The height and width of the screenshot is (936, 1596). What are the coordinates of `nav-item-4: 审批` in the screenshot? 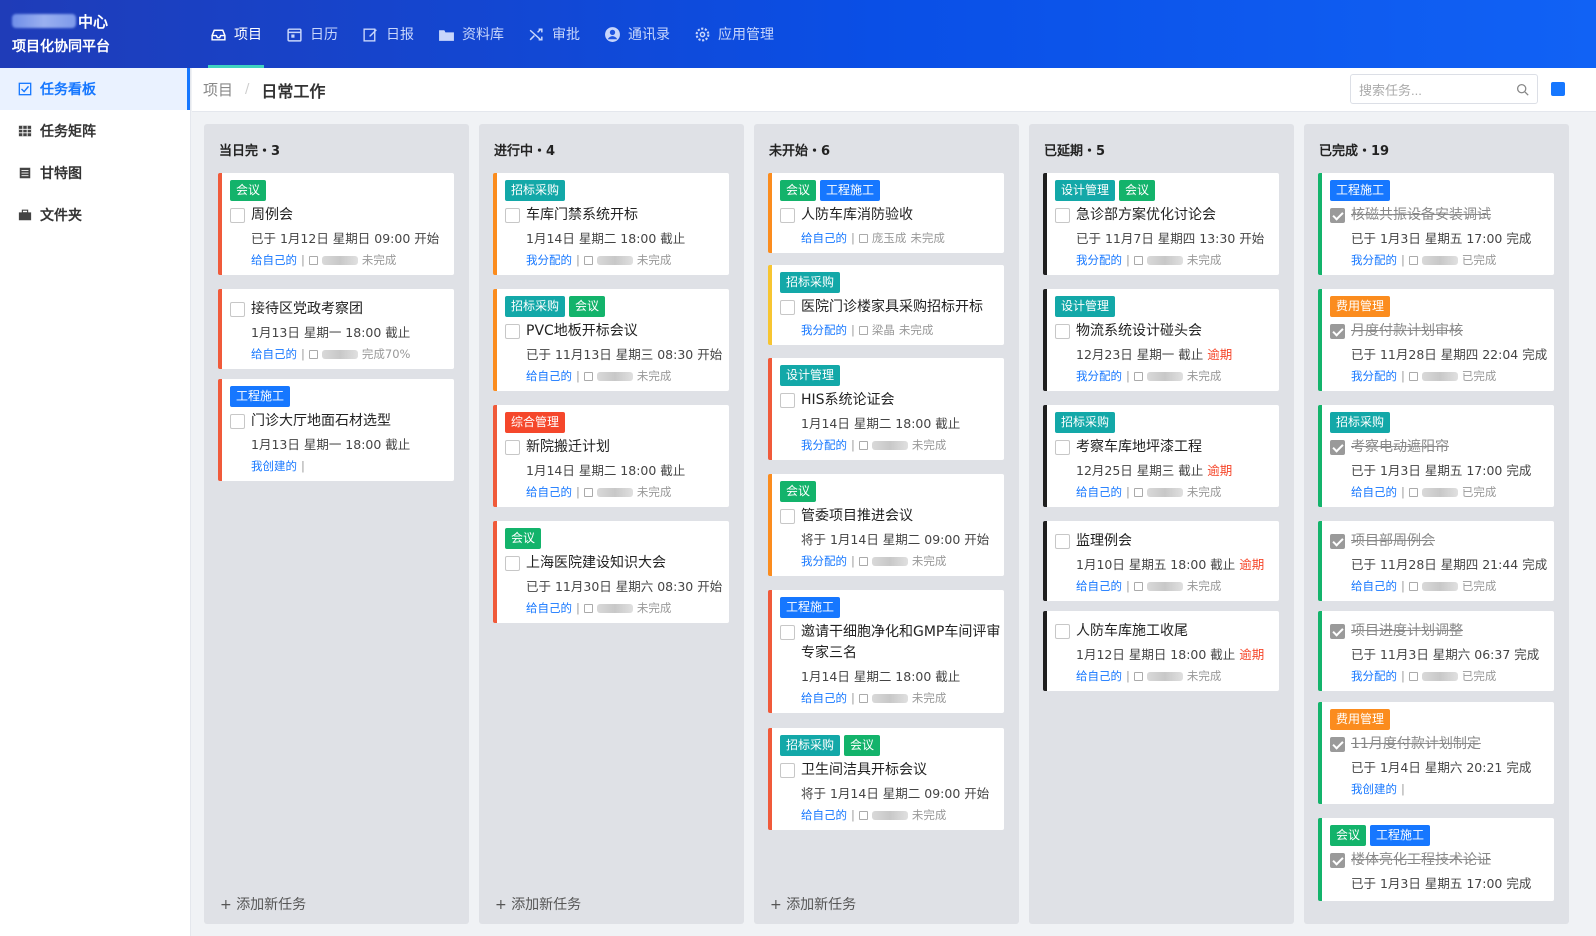 It's located at (554, 34).